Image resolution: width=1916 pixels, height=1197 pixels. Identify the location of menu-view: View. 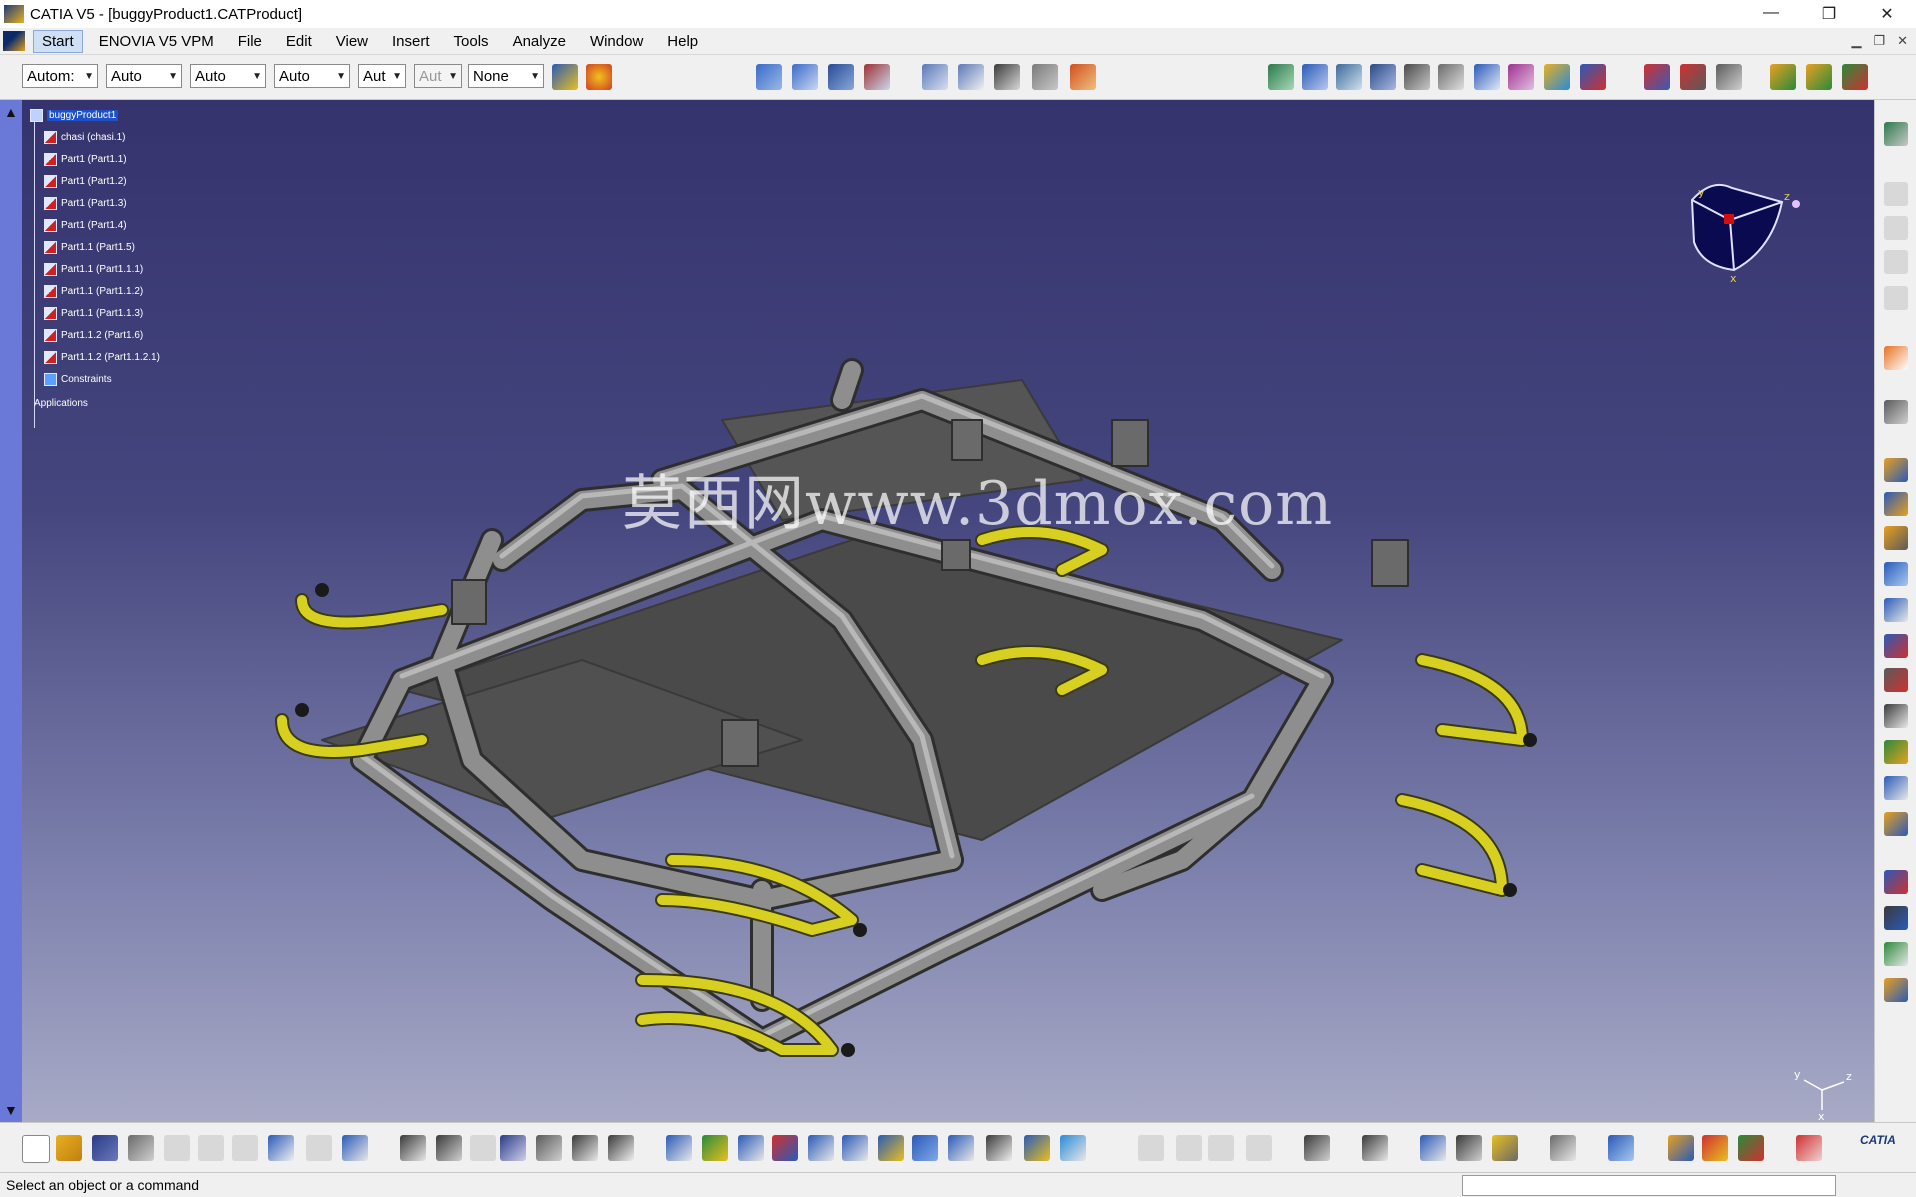
(352, 41).